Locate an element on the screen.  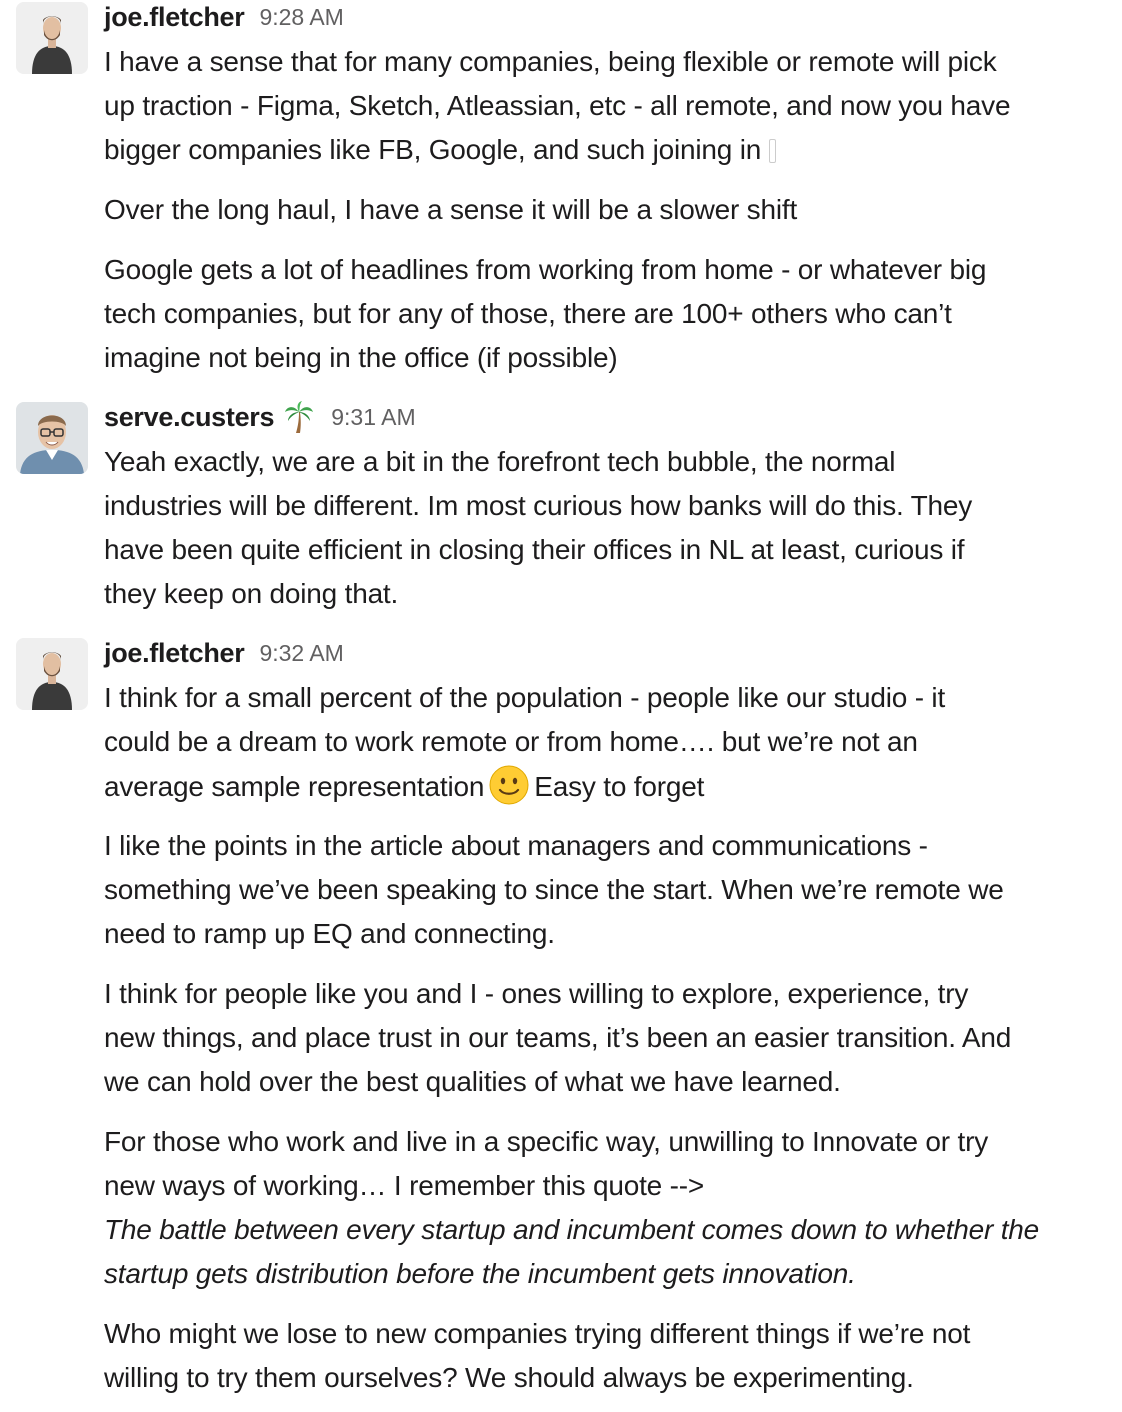
man-glasses-avatar-icon is located at coordinates (52, 438).